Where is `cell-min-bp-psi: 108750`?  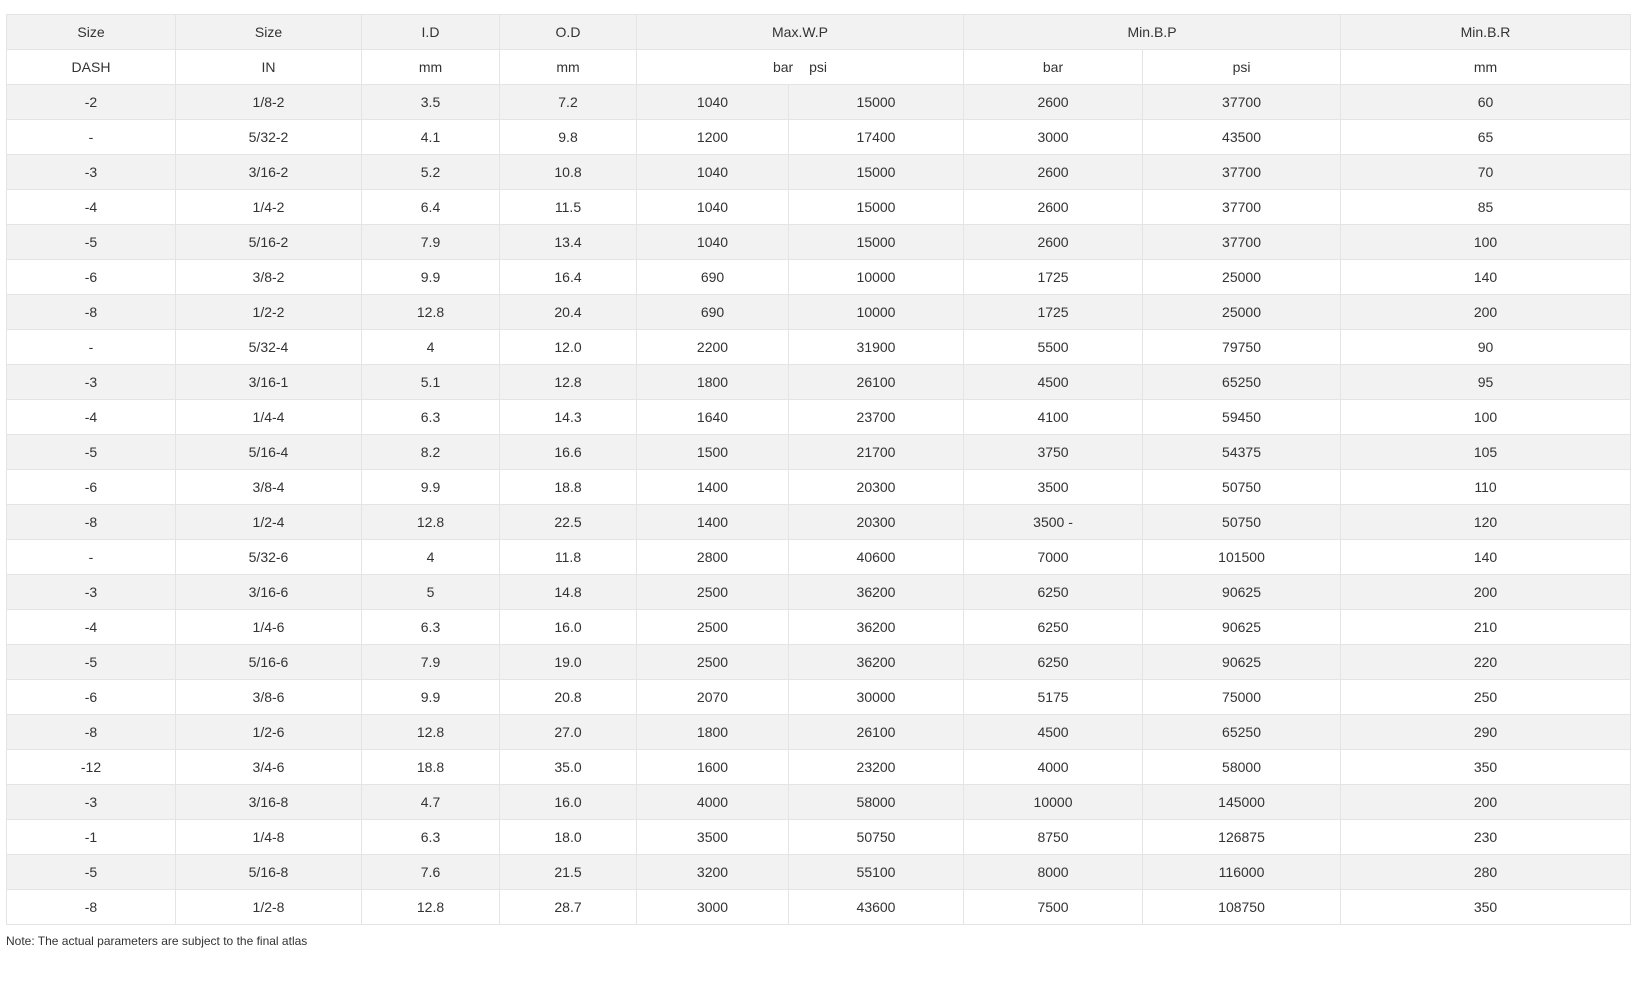 cell-min-bp-psi: 108750 is located at coordinates (1242, 907).